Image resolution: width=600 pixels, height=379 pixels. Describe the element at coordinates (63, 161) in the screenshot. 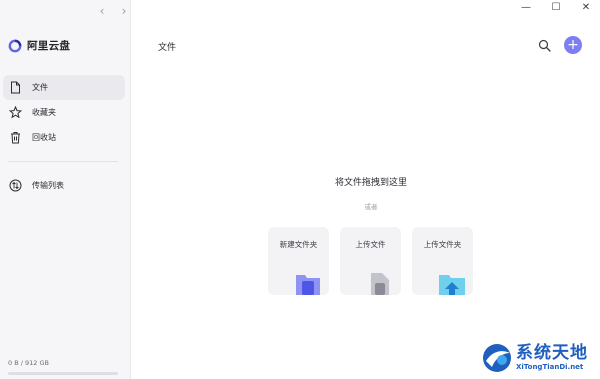

I see `sidebar-divider` at that location.